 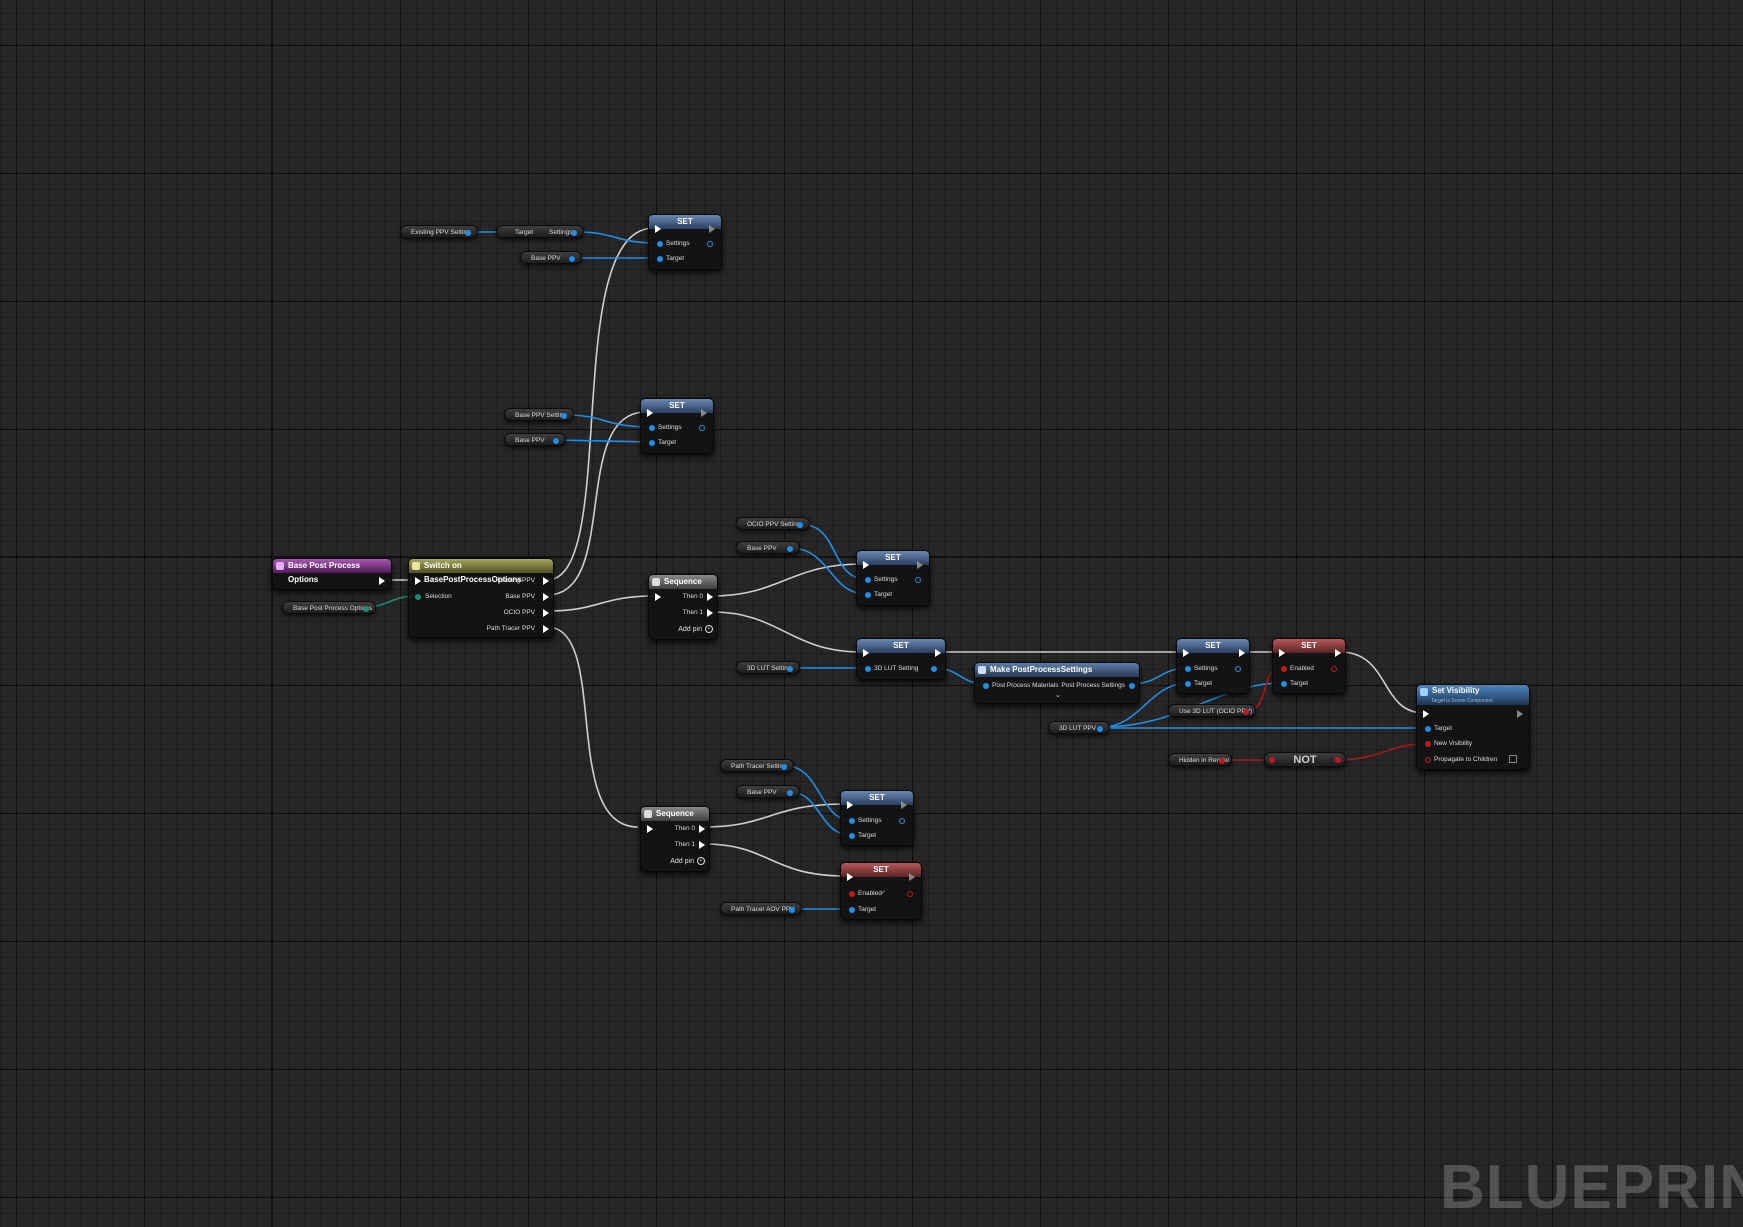 I want to click on break-target-settings: Target Settings, so click(x=540, y=231).